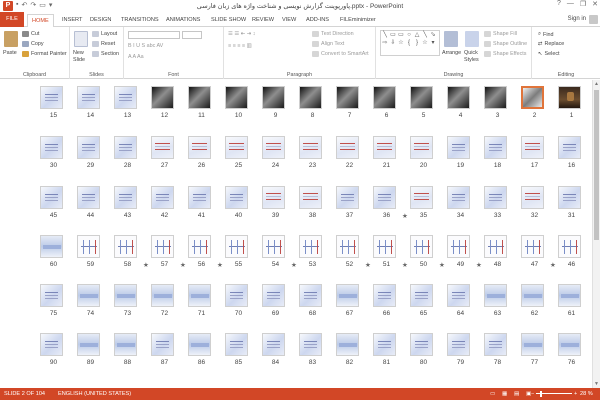 Image resolution: width=600 pixels, height=400 pixels. What do you see at coordinates (424, 260) in the screenshot?
I see `slide-thumbnail-50: 50 ★` at bounding box center [424, 260].